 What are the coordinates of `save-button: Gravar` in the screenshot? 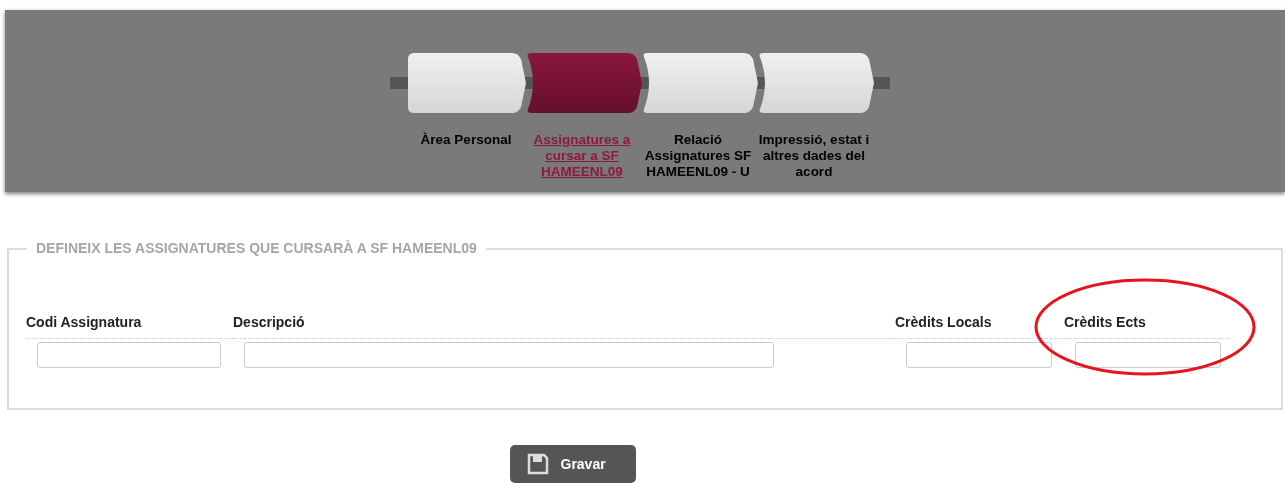 It's located at (572, 464).